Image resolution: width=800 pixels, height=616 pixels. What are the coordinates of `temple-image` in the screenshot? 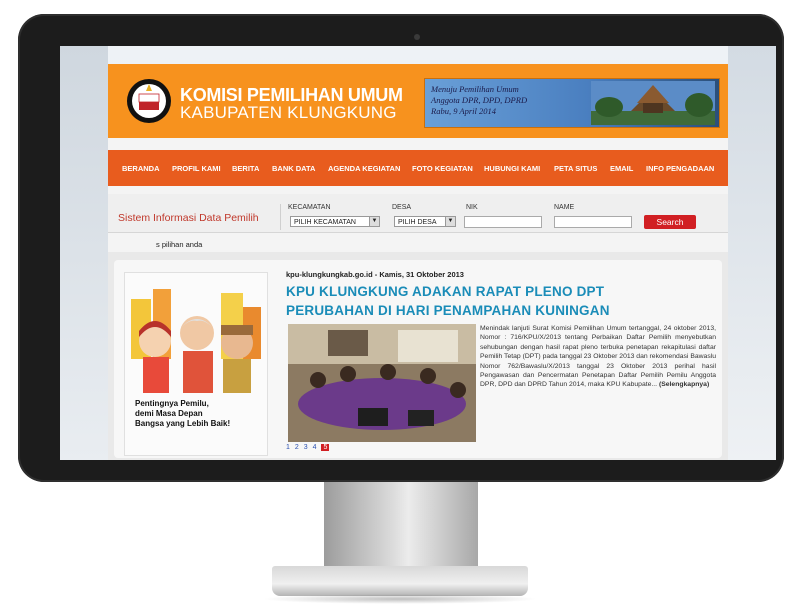 It's located at (653, 103).